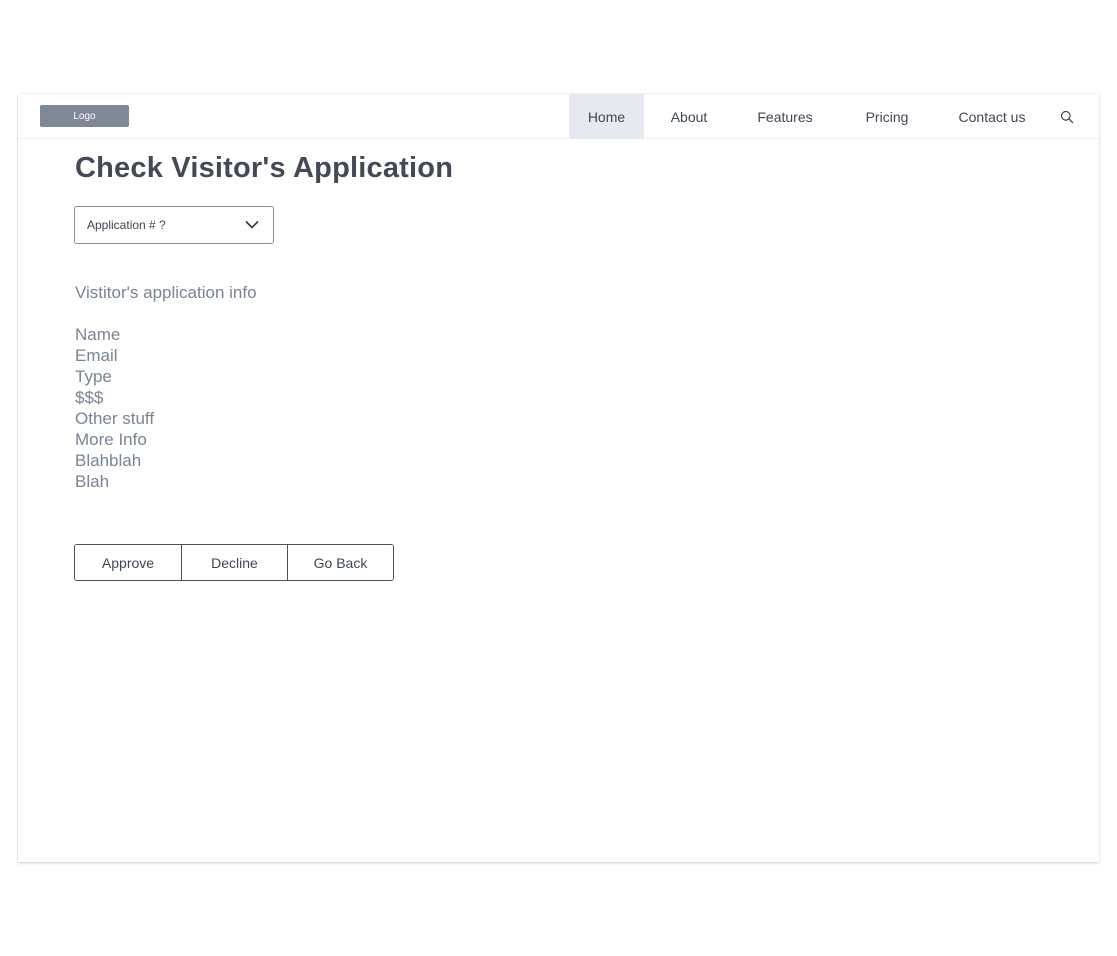  Describe the element at coordinates (111, 439) in the screenshot. I see `info-field-more-info: More Info` at that location.